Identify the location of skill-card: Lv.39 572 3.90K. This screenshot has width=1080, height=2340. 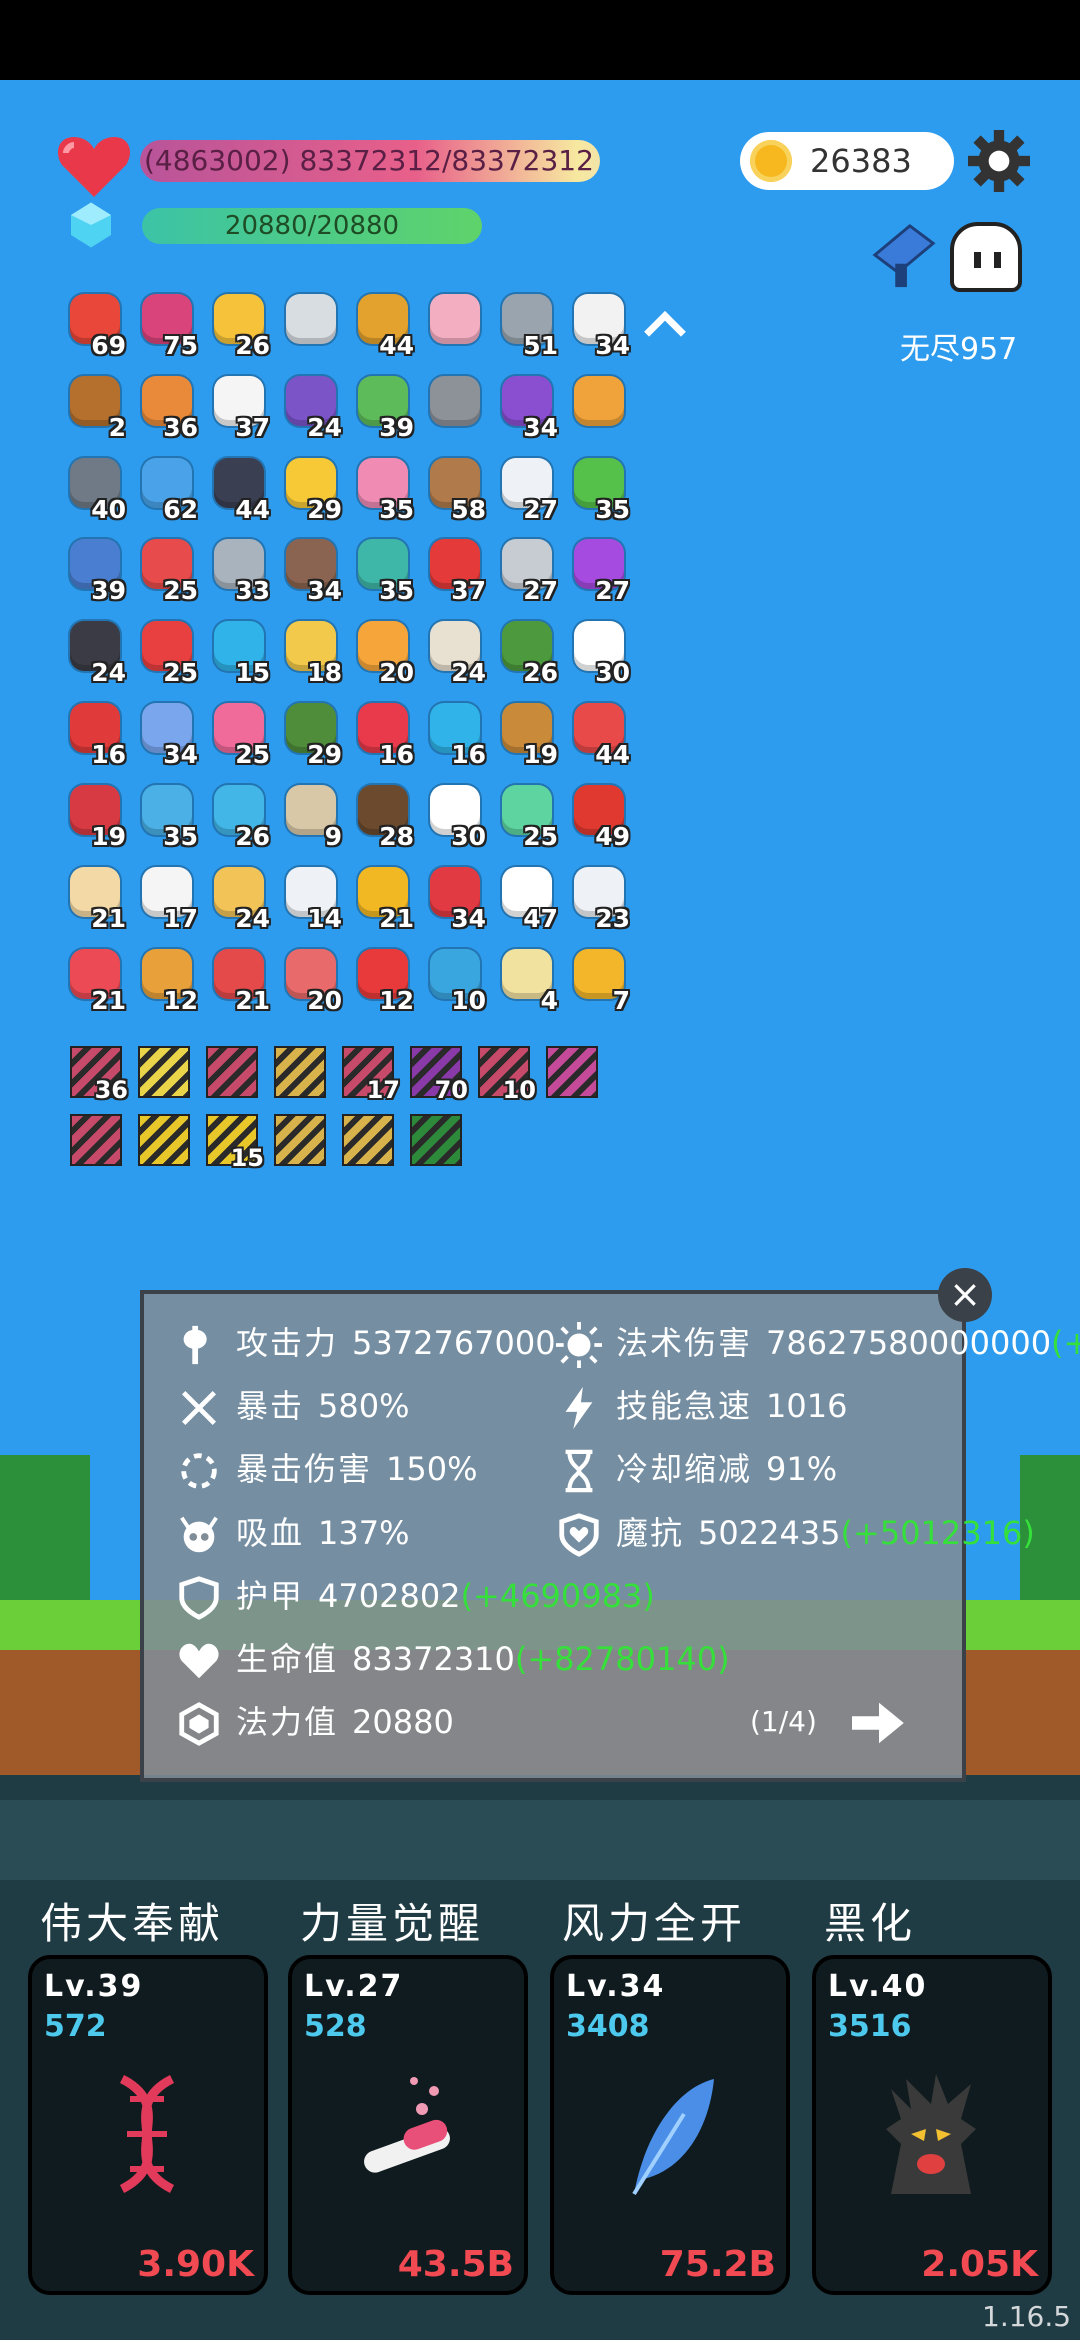
(148, 2125).